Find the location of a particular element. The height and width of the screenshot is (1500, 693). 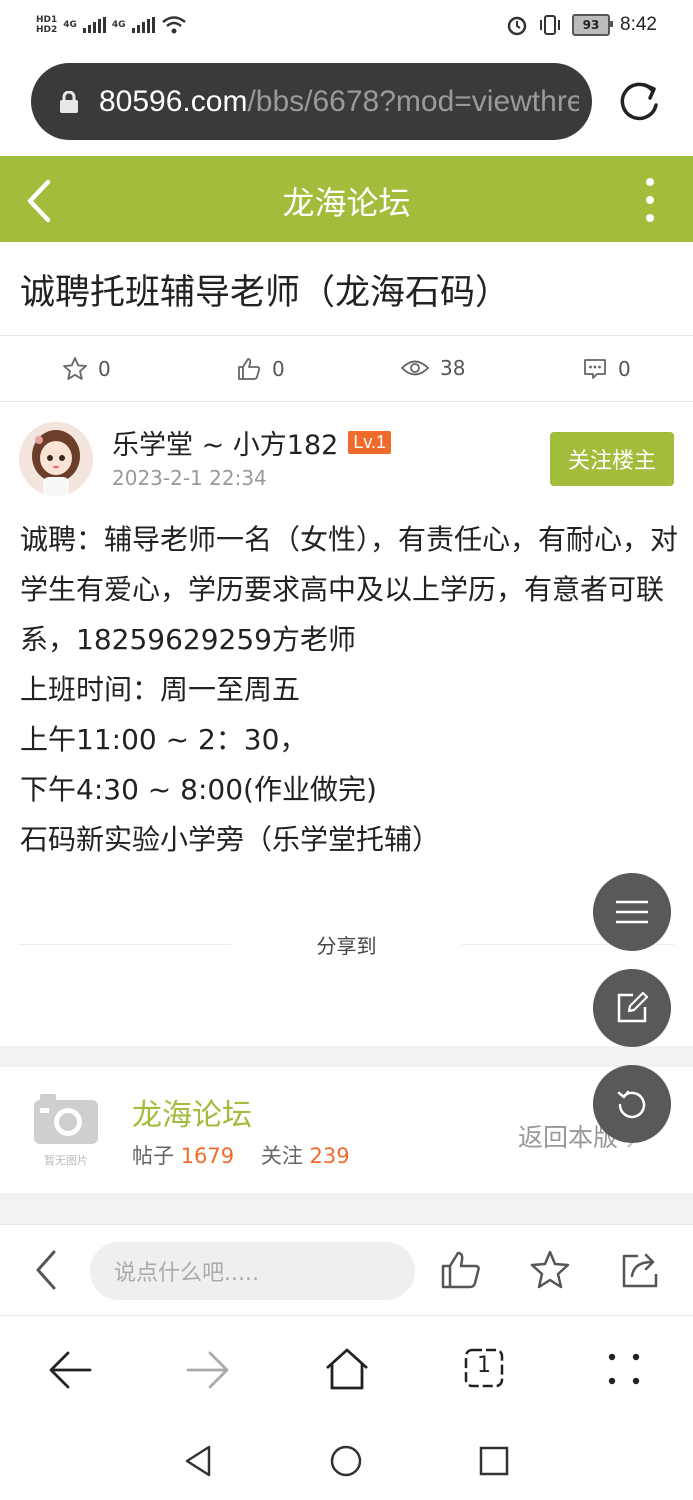

tab-count: 1 is located at coordinates (484, 1365).